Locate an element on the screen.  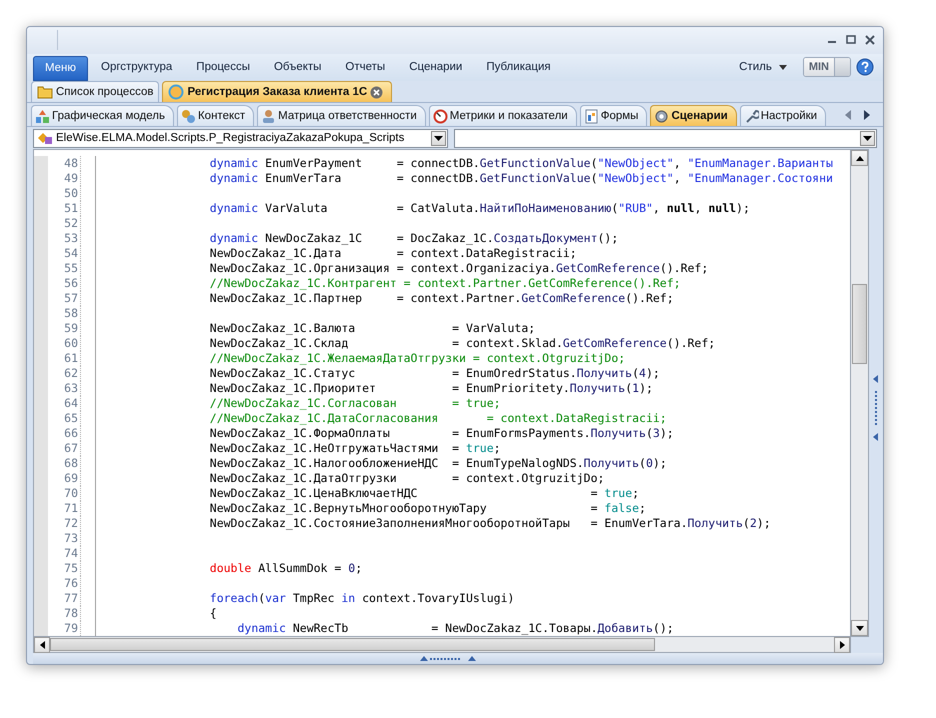
line-number: 73 is located at coordinates (57, 538).